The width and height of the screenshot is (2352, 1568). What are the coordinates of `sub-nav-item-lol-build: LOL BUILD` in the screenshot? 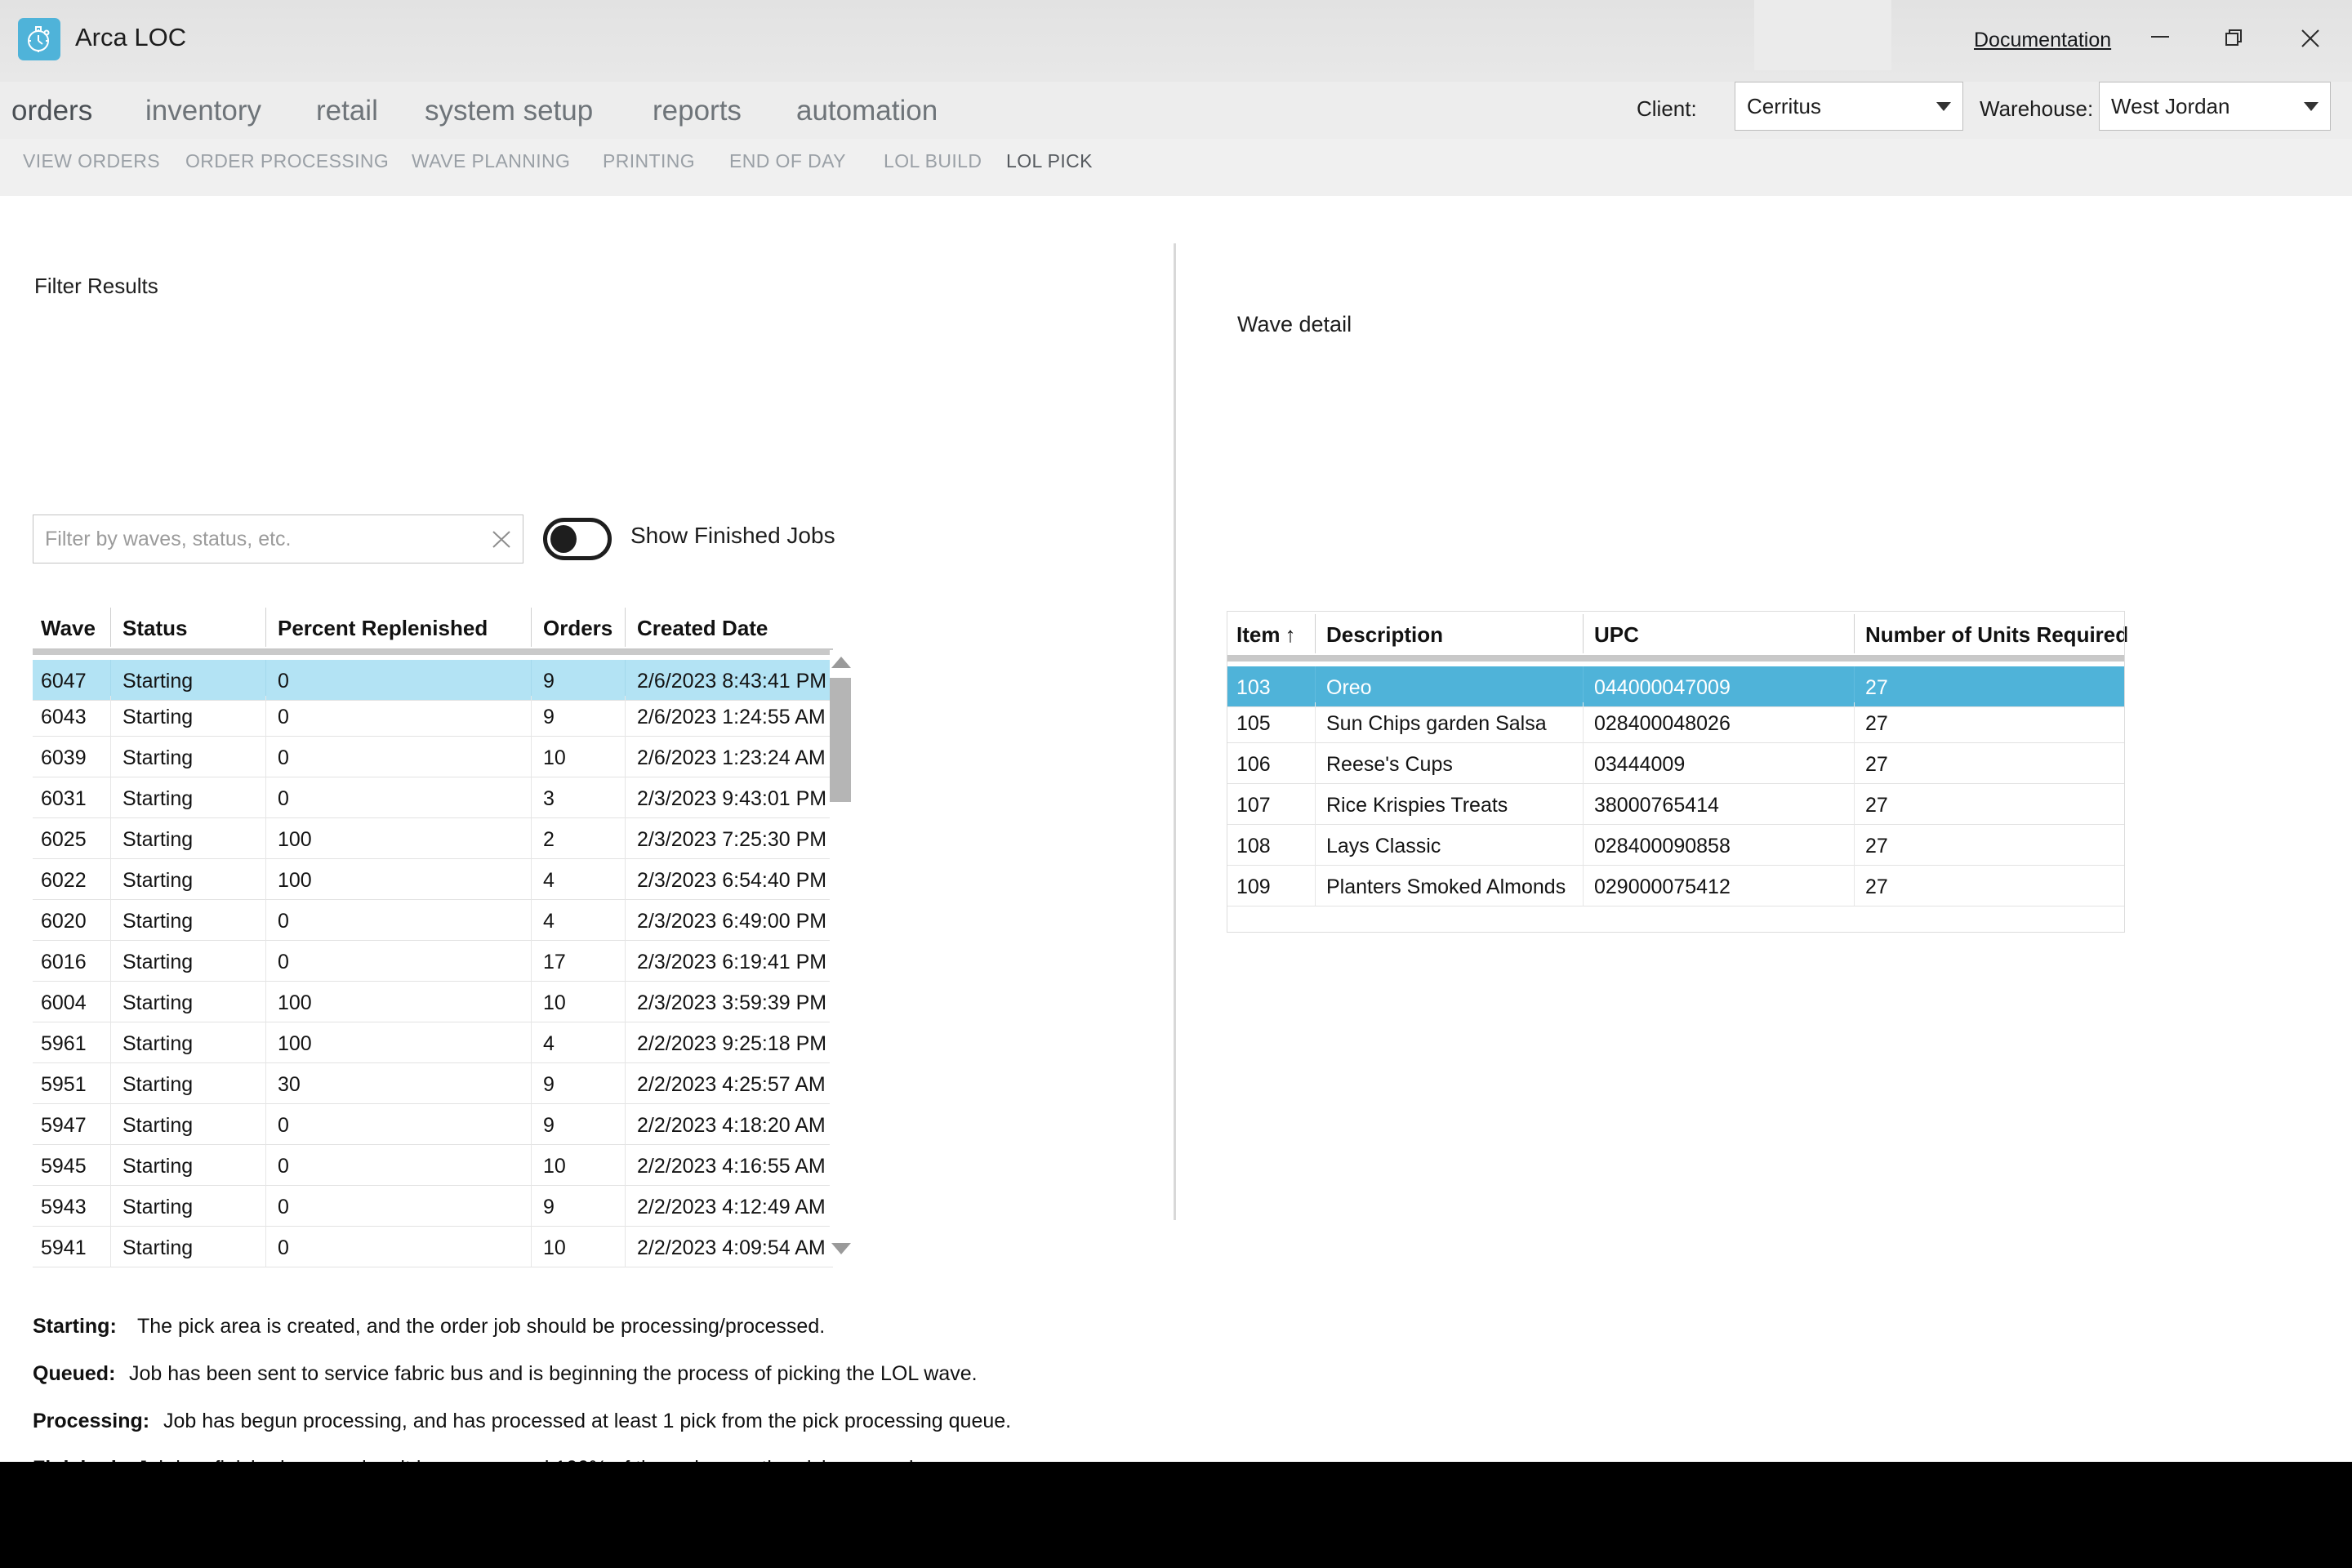 It's located at (933, 161).